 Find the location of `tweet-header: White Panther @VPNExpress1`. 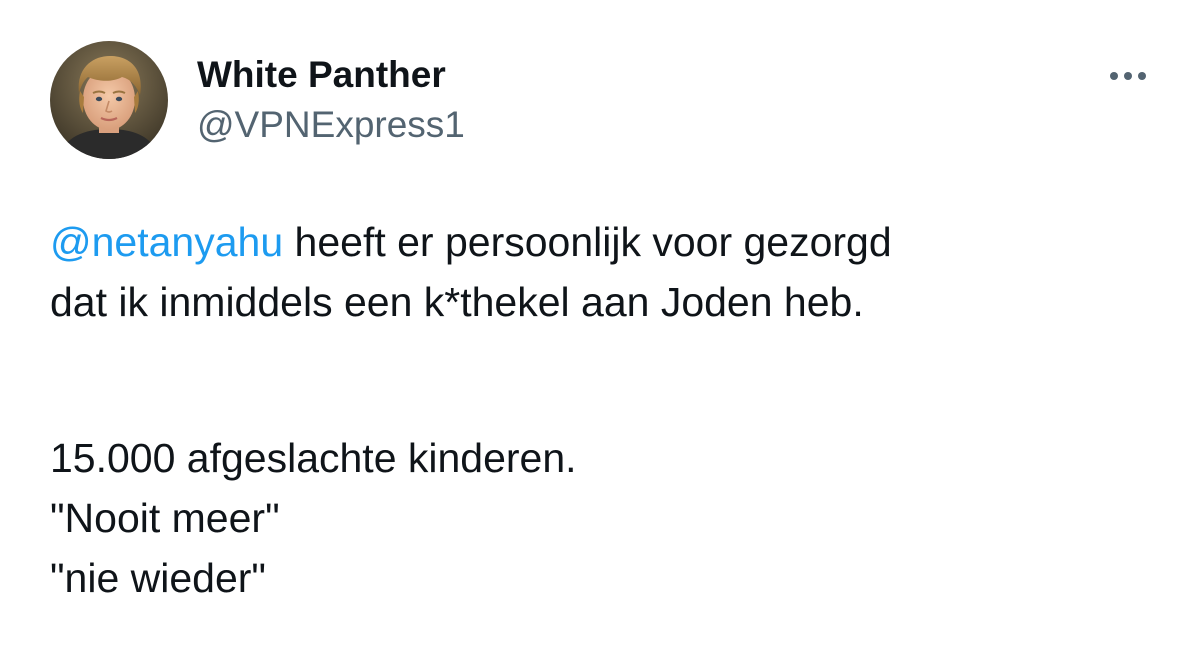

tweet-header: White Panther @VPNExpress1 is located at coordinates (257, 100).